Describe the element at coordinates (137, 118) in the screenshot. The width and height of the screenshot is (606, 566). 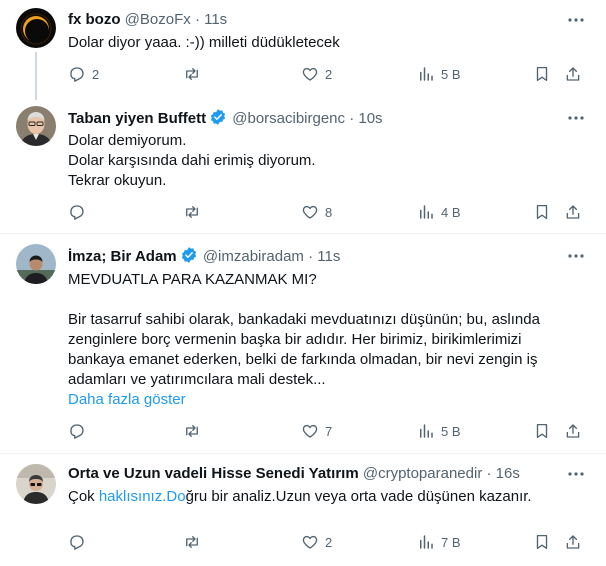
I see `author-name: Taban yiyen Buffett` at that location.